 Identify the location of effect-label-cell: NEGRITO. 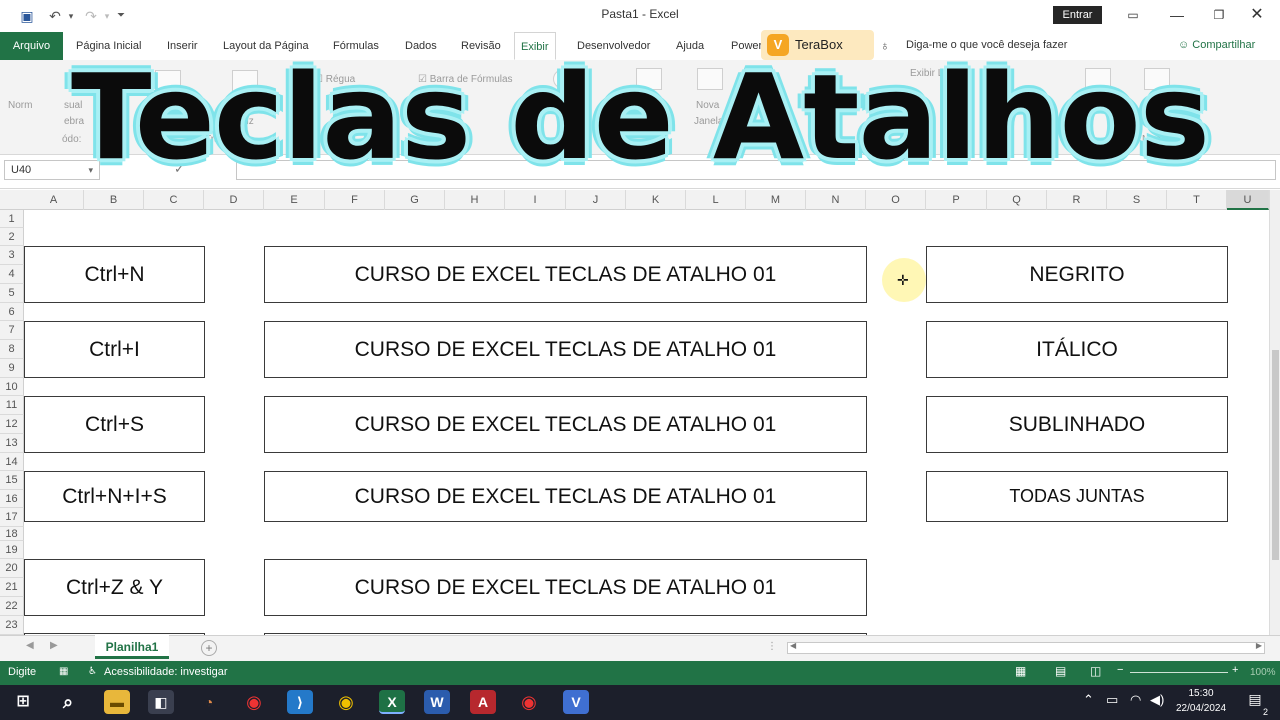
(1077, 274).